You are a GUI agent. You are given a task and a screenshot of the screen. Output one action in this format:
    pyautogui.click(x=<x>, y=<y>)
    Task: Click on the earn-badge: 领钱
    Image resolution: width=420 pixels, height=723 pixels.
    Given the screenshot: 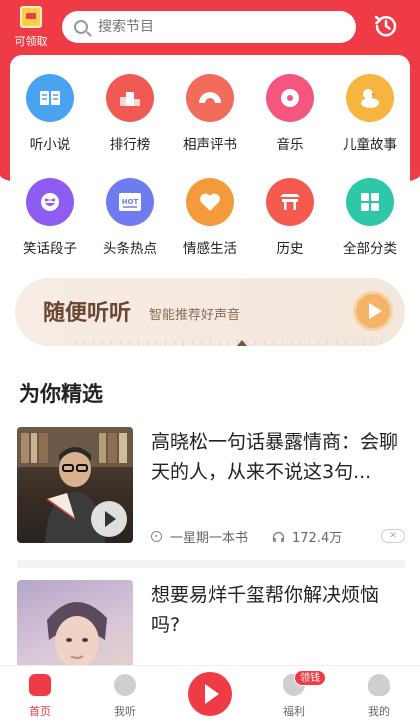 What is the action you would take?
    pyautogui.click(x=310, y=678)
    